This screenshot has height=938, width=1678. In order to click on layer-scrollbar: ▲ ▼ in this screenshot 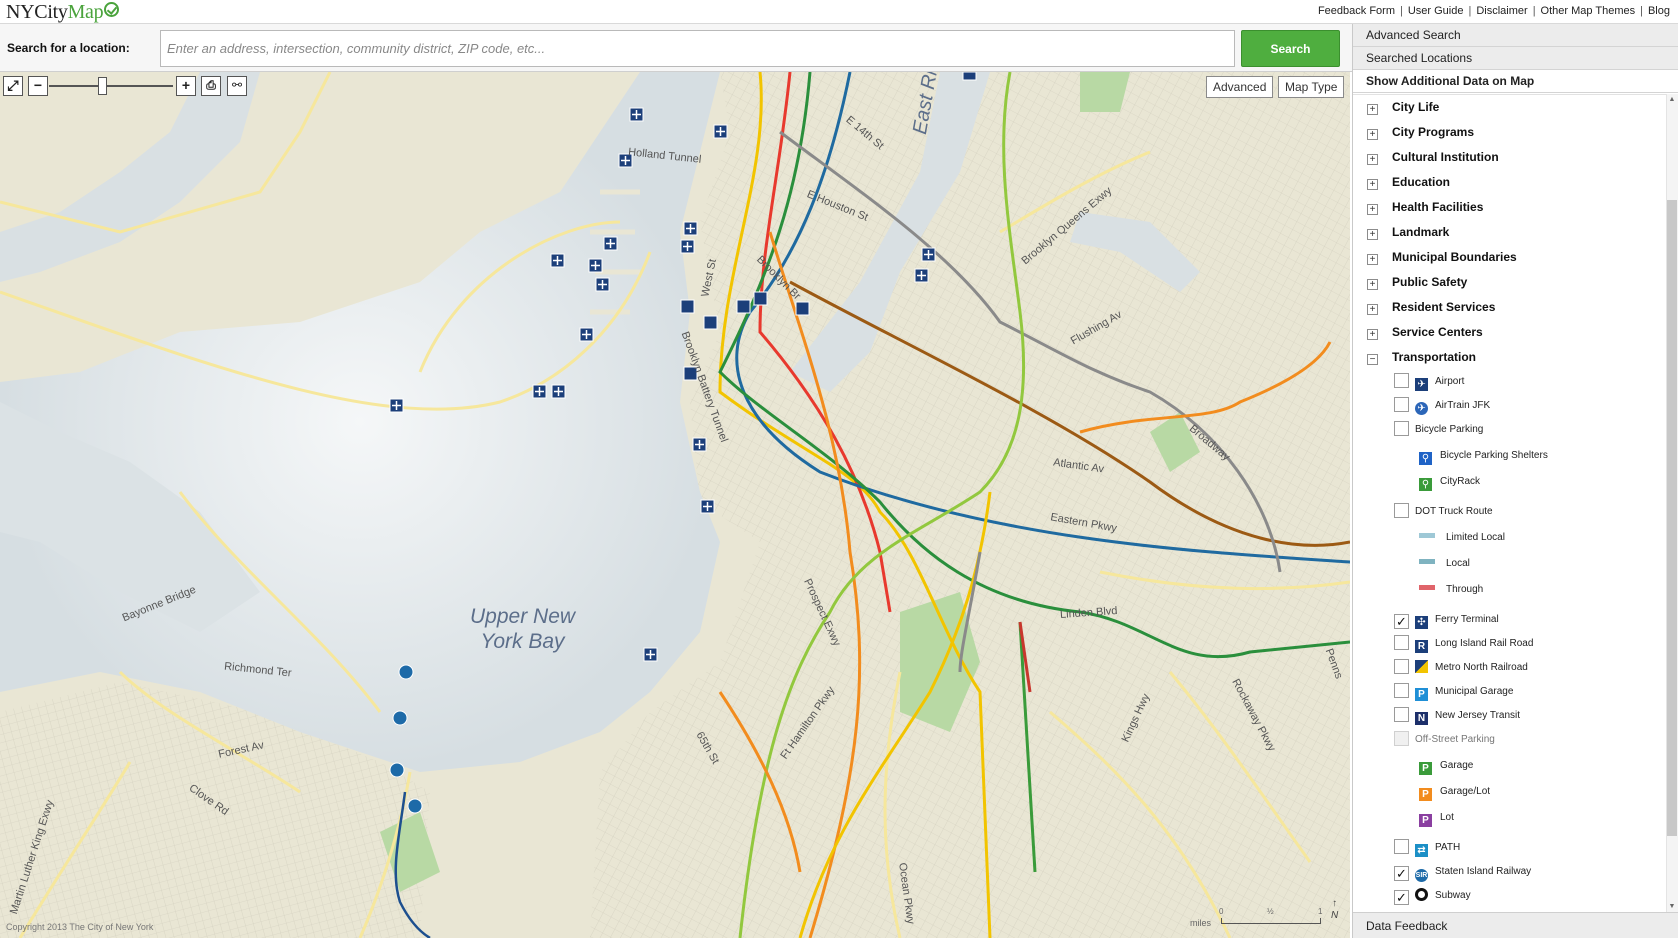, I will do `click(1672, 503)`.